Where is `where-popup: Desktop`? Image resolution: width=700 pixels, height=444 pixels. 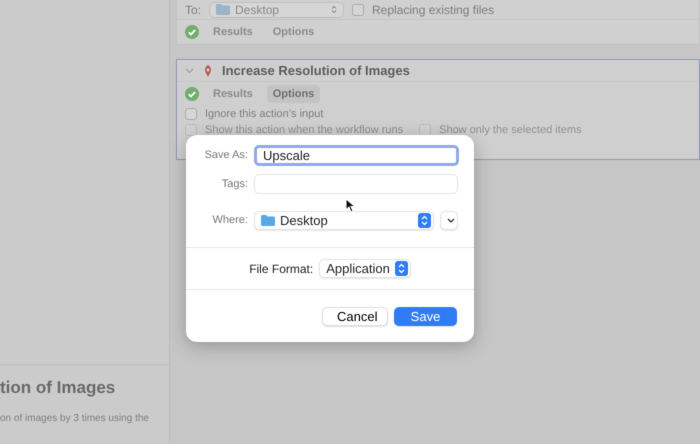 where-popup: Desktop is located at coordinates (344, 220).